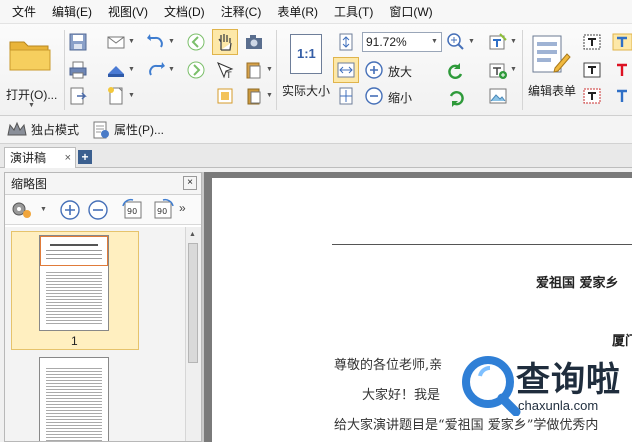  Describe the element at coordinates (101, 129) in the screenshot. I see `properties-icon` at that location.